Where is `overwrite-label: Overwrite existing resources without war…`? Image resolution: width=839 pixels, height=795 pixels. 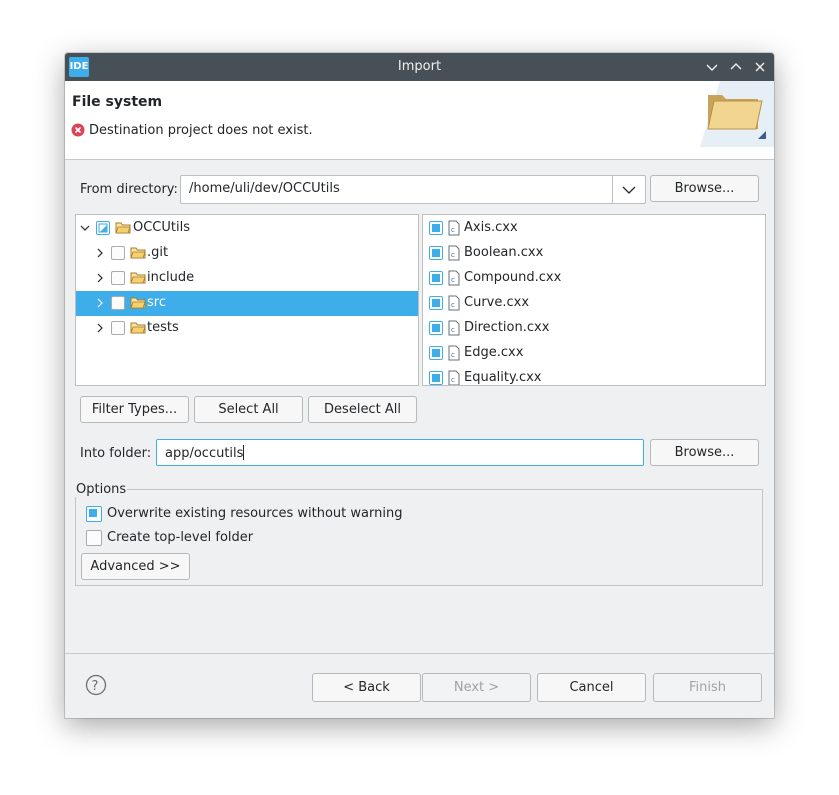 overwrite-label: Overwrite existing resources without war… is located at coordinates (255, 513).